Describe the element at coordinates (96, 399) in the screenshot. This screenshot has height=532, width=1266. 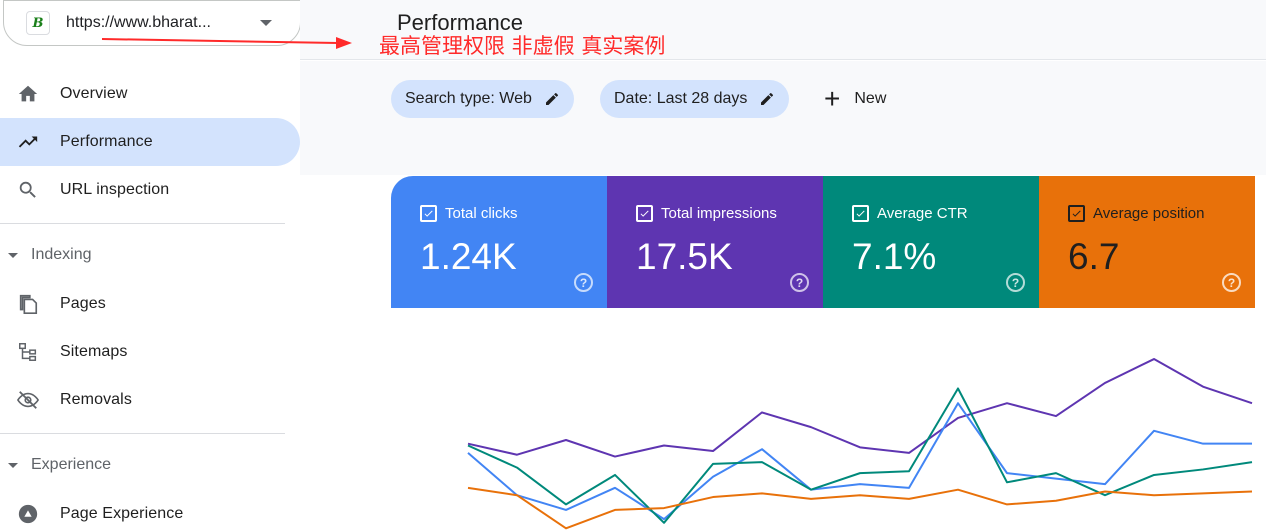
I see `sidebar-item-label: Removals` at that location.